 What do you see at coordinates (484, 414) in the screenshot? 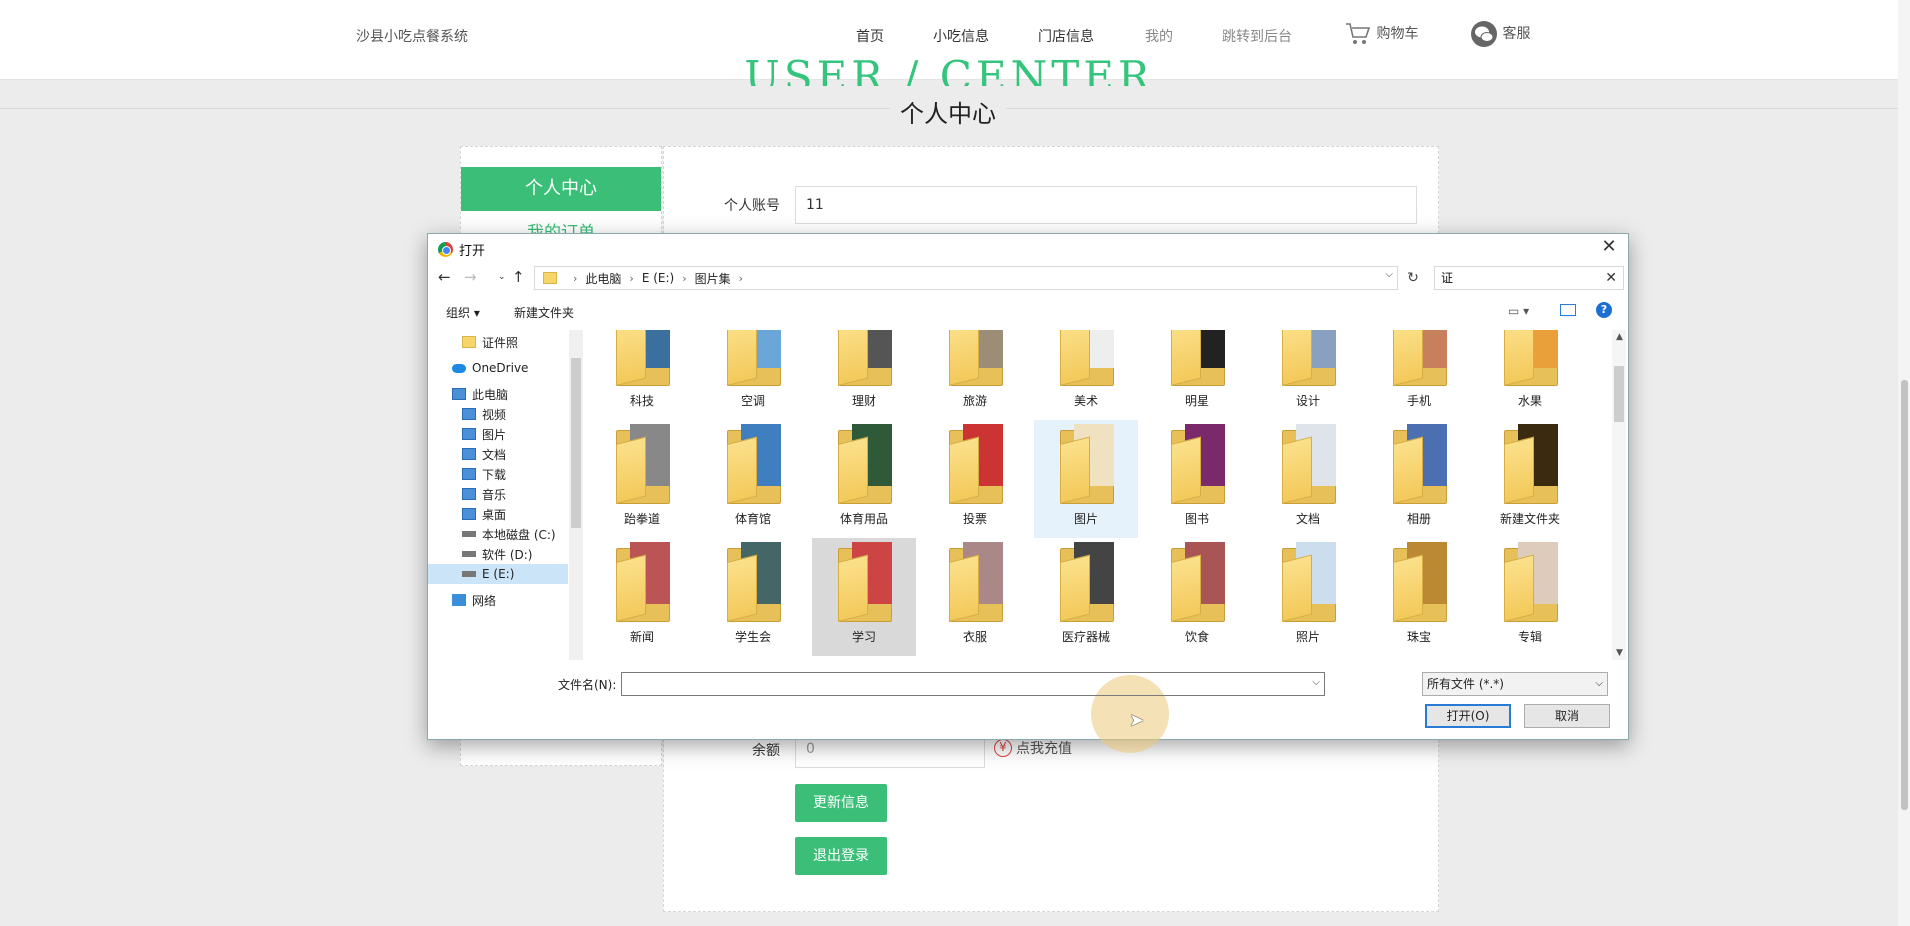
I see `tree-item-videos: 视频` at bounding box center [484, 414].